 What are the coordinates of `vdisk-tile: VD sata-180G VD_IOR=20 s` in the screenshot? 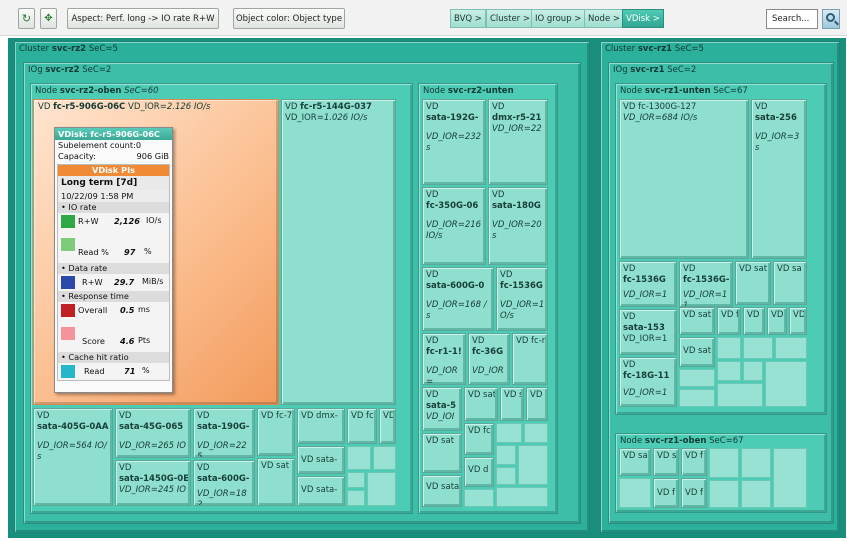 It's located at (518, 226).